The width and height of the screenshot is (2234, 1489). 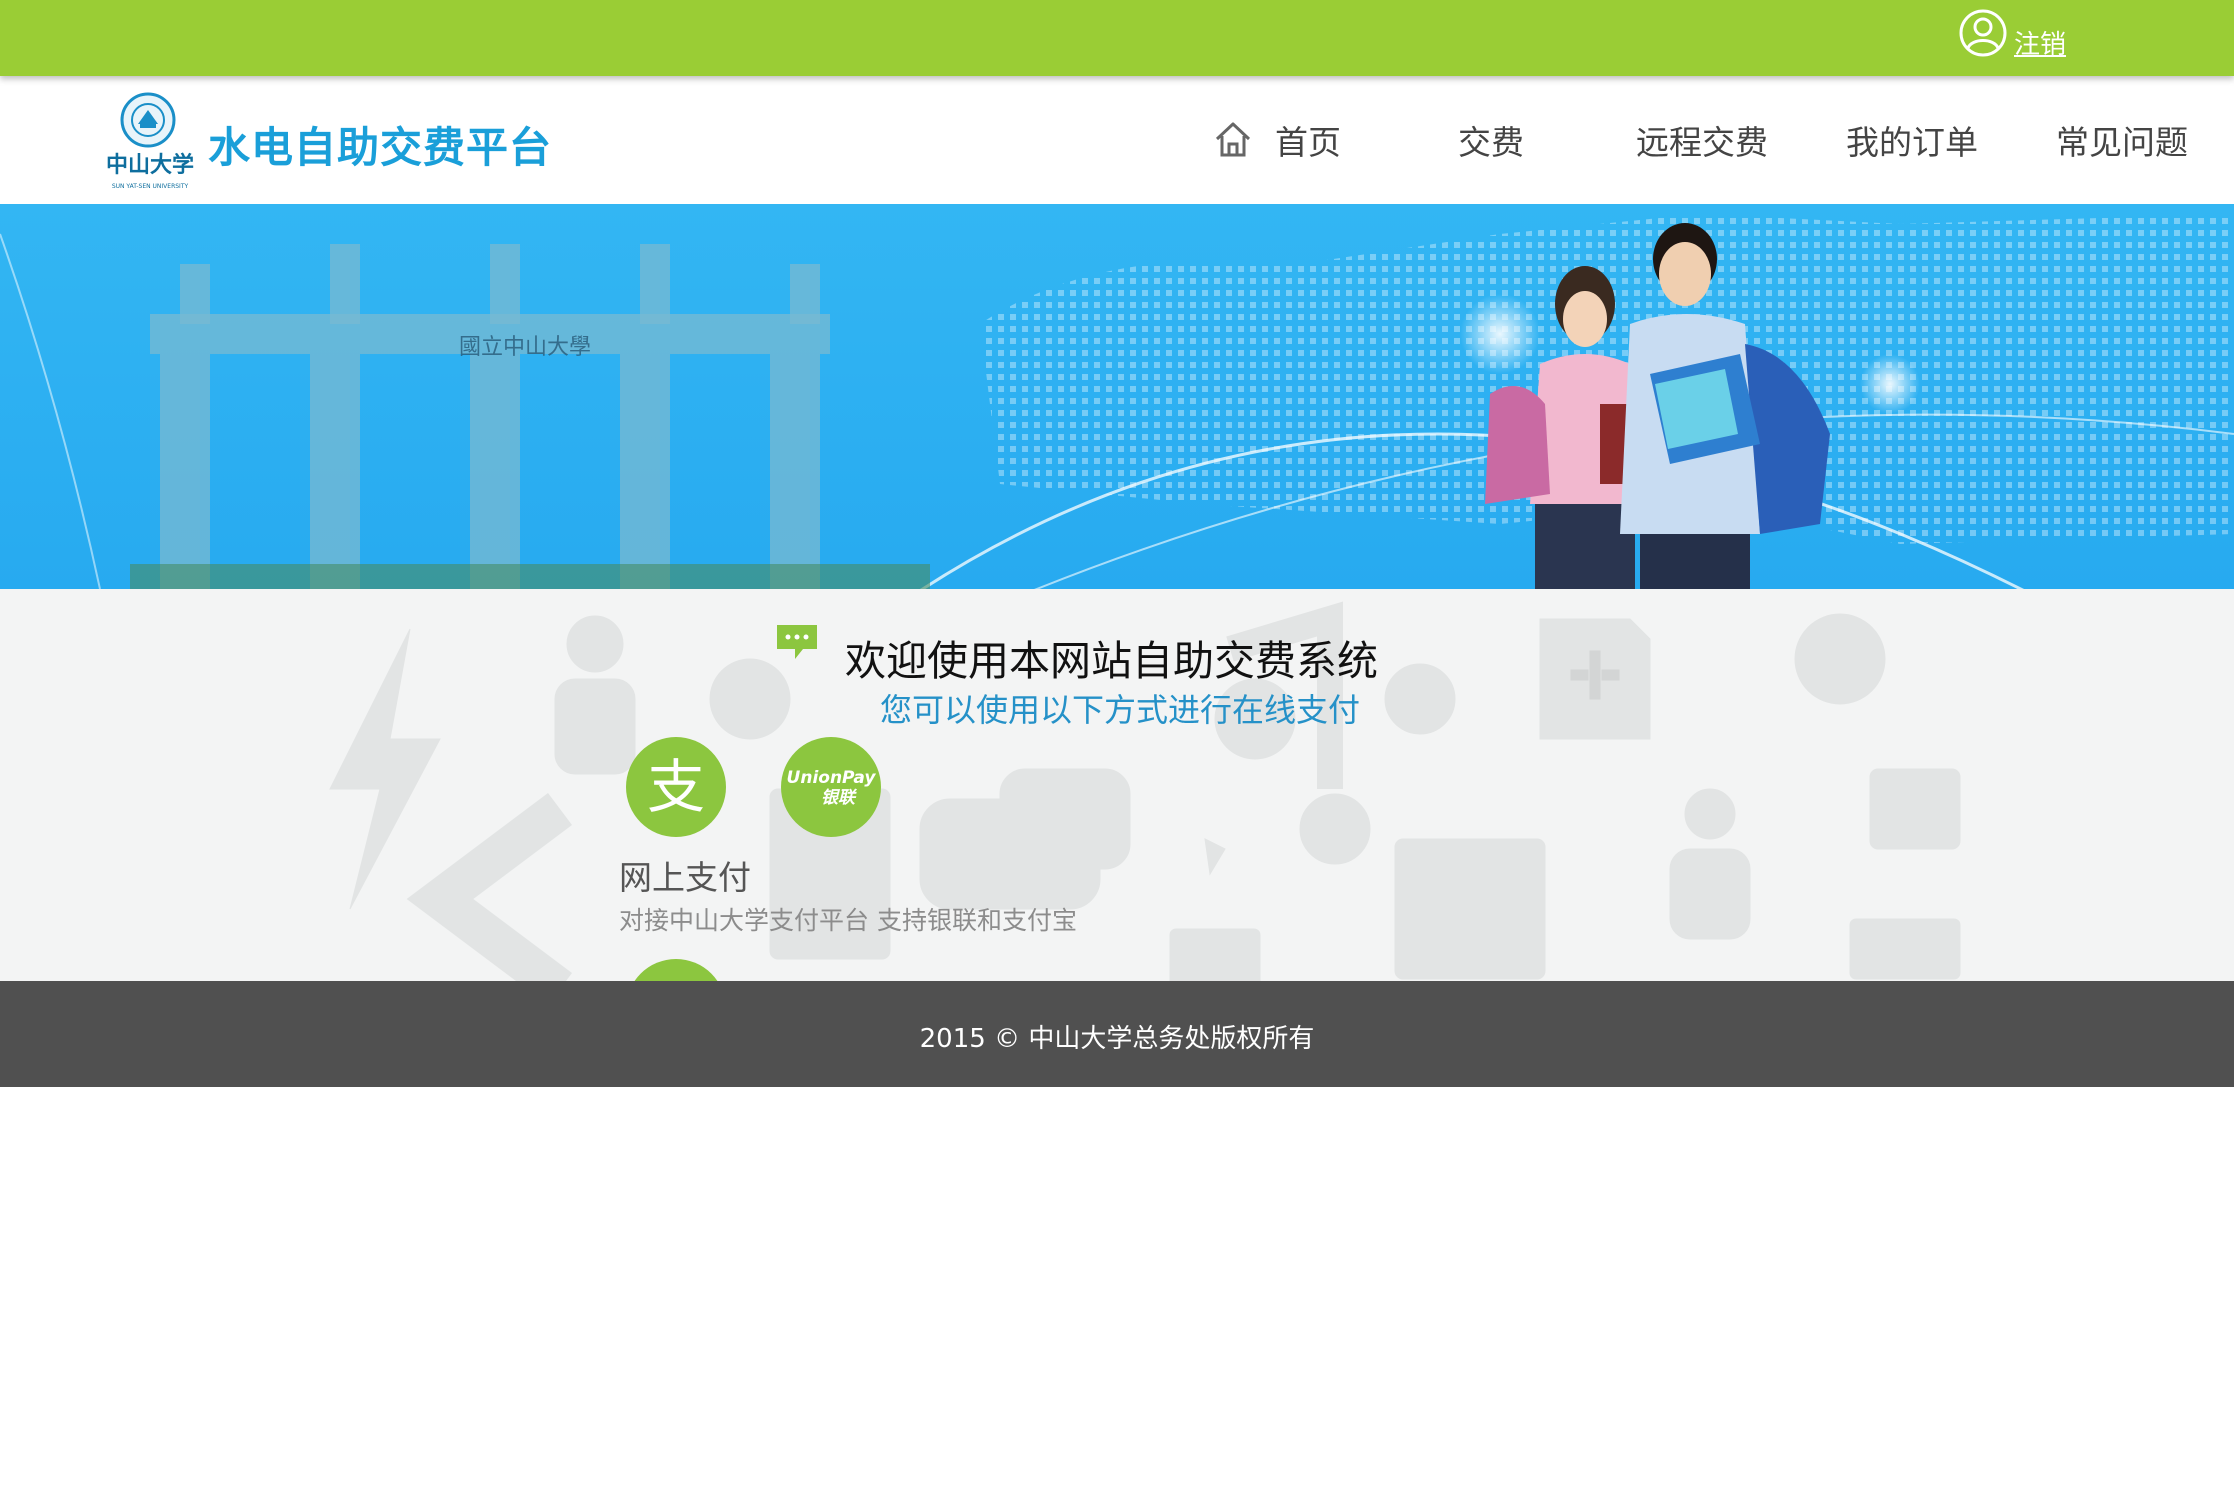 I want to click on chat-icon, so click(x=797, y=644).